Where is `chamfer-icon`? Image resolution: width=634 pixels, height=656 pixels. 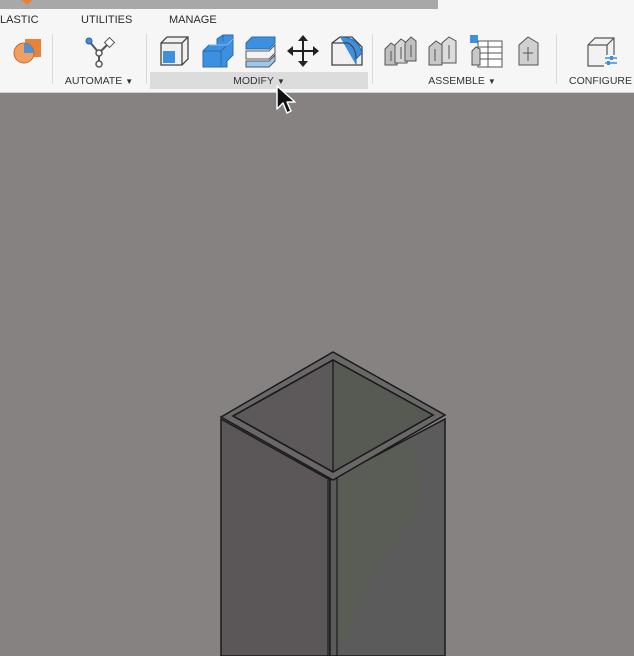
chamfer-icon is located at coordinates (347, 51).